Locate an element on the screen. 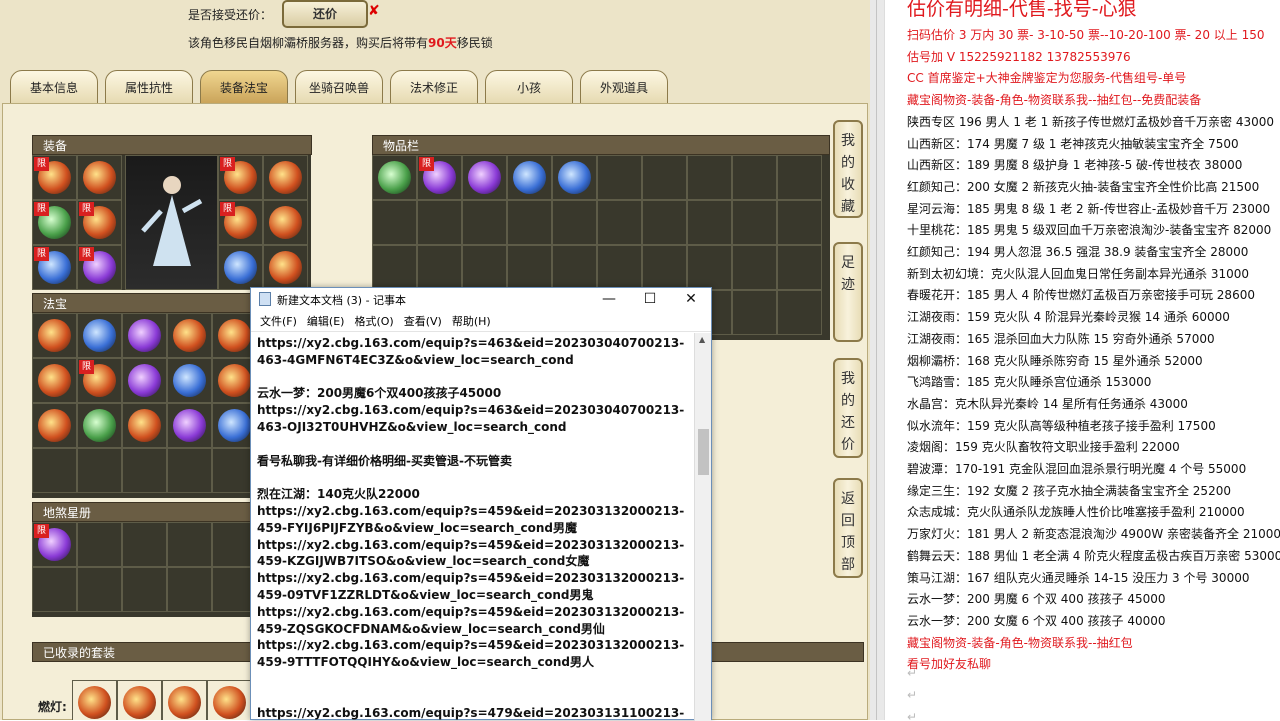 The image size is (1280, 721). notepad-titlebar: 新建文本文档 (3) - 记事本 — ☐ ✕ is located at coordinates (481, 299).